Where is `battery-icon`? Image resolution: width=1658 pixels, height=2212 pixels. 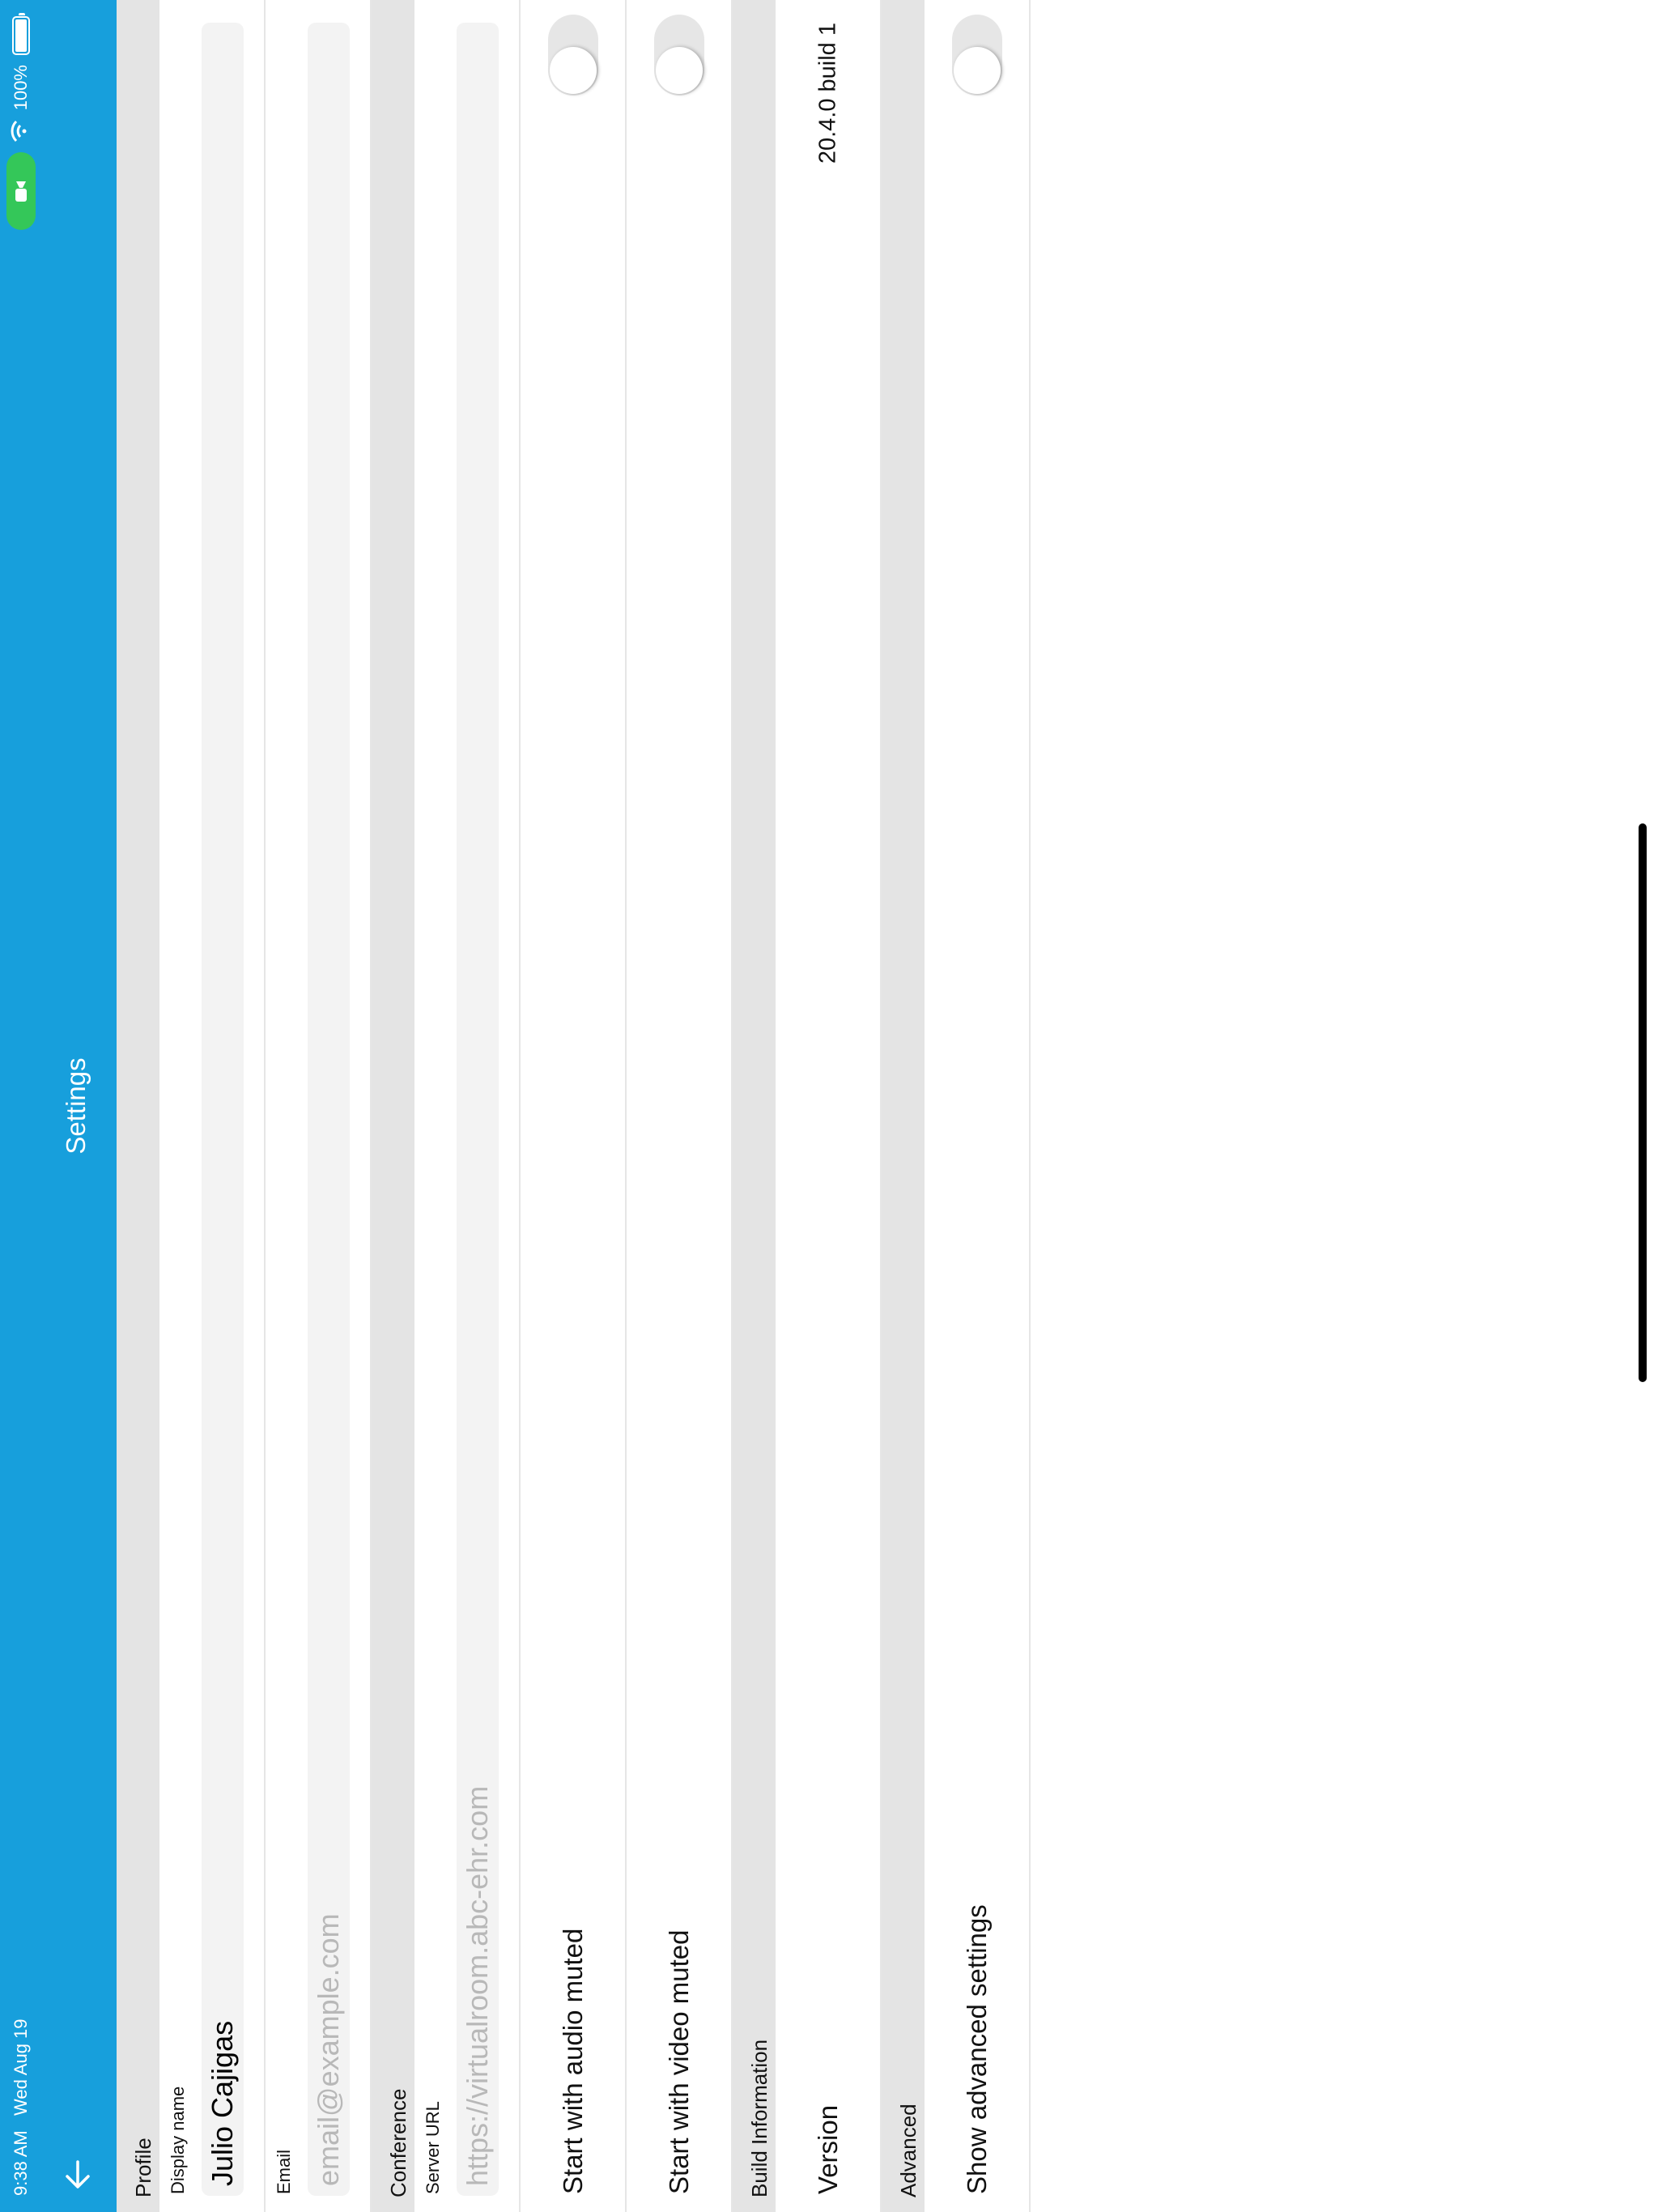
battery-icon is located at coordinates (21, 36).